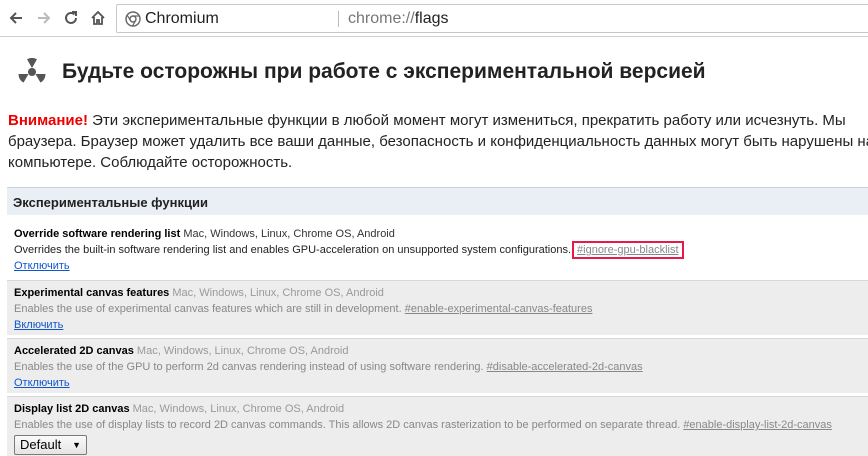 This screenshot has height=456, width=868. I want to click on chromium-logo-icon, so click(133, 19).